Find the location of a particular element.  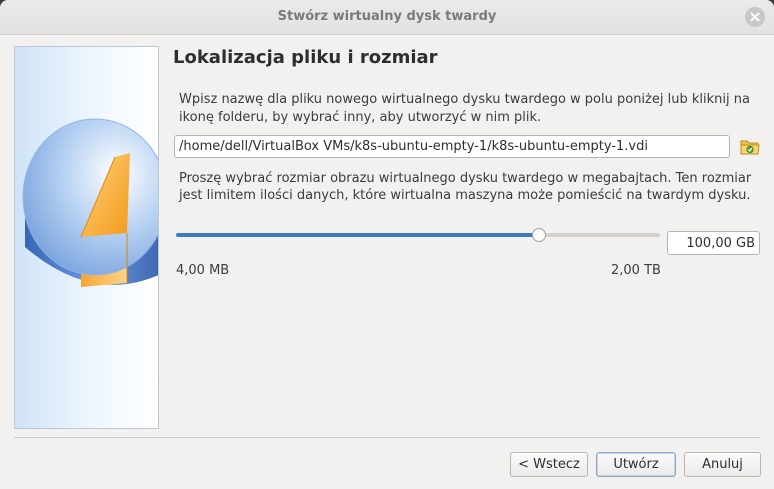

size-input is located at coordinates (713, 243).